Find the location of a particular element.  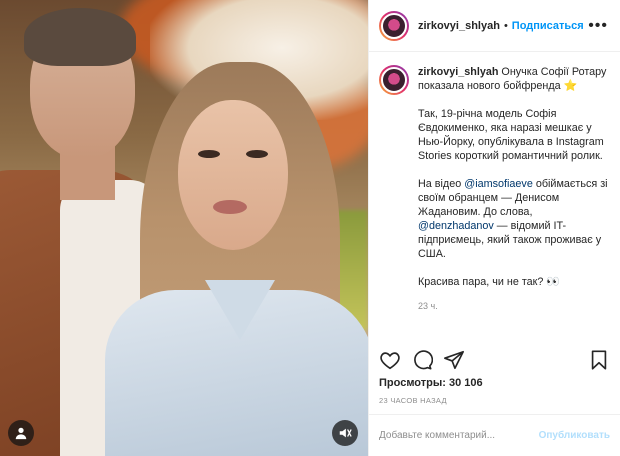

bookmark-icon is located at coordinates (599, 360).